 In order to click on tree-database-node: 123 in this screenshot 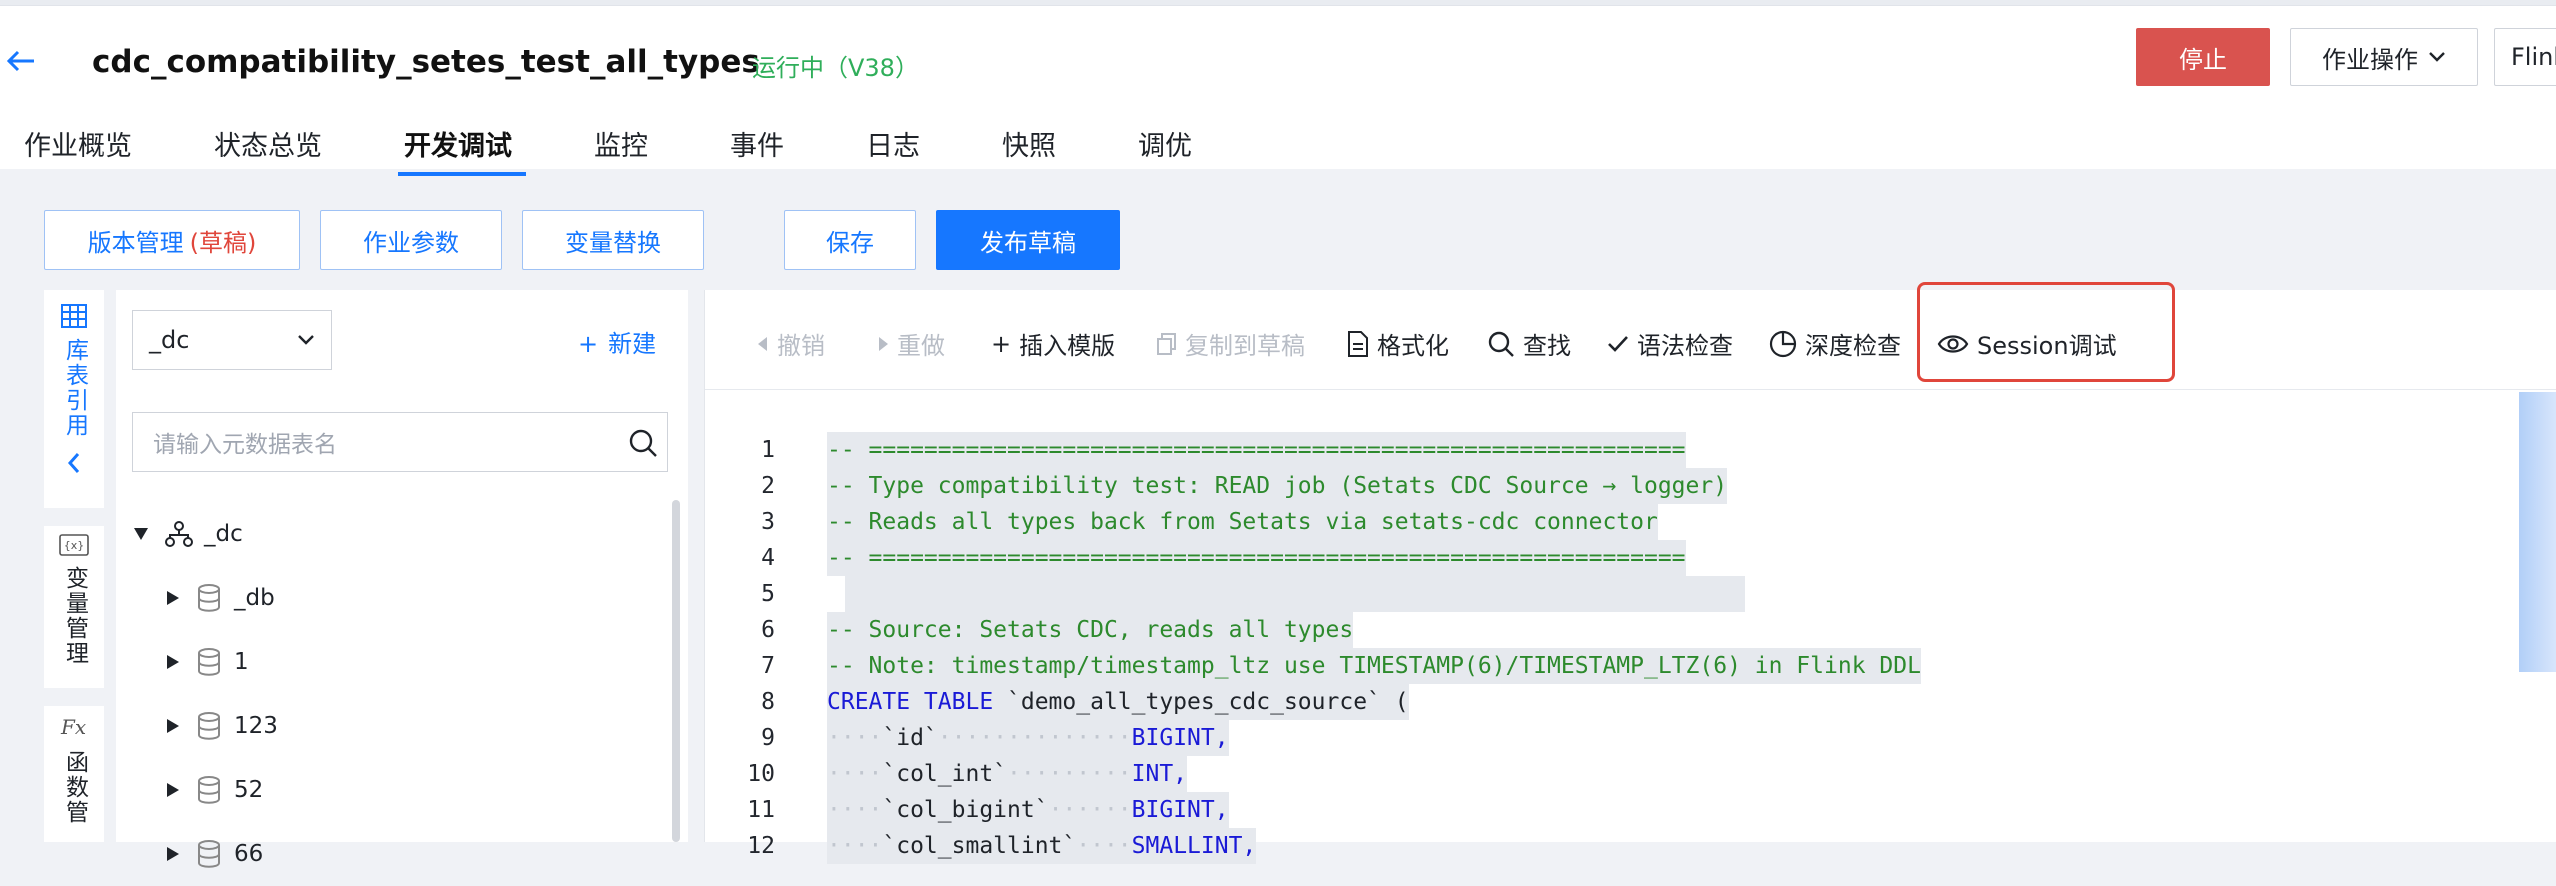, I will do `click(392, 726)`.